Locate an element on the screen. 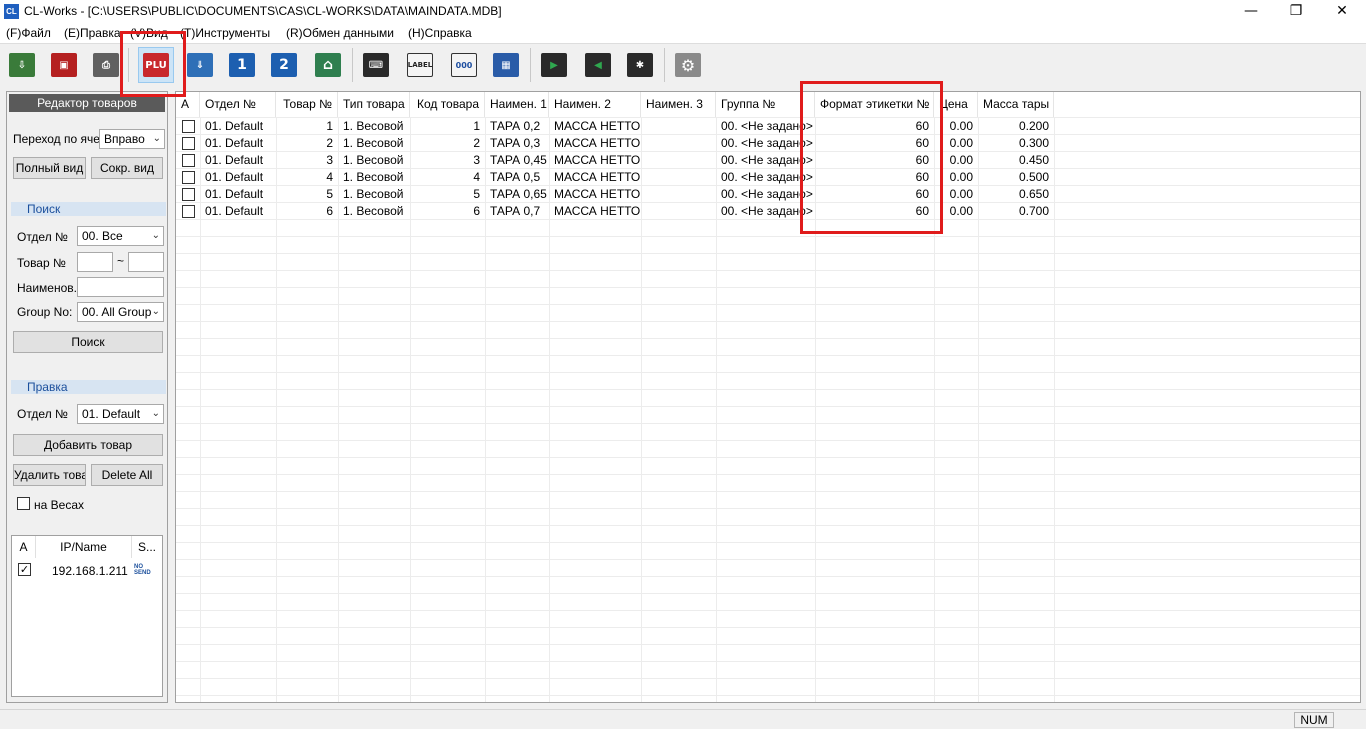 The height and width of the screenshot is (729, 1366). grid-button: ▦ is located at coordinates (506, 65).